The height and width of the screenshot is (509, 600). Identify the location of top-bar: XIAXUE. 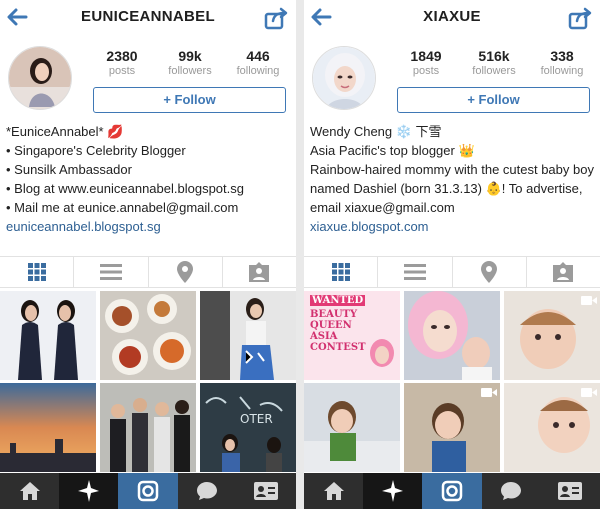
(452, 18).